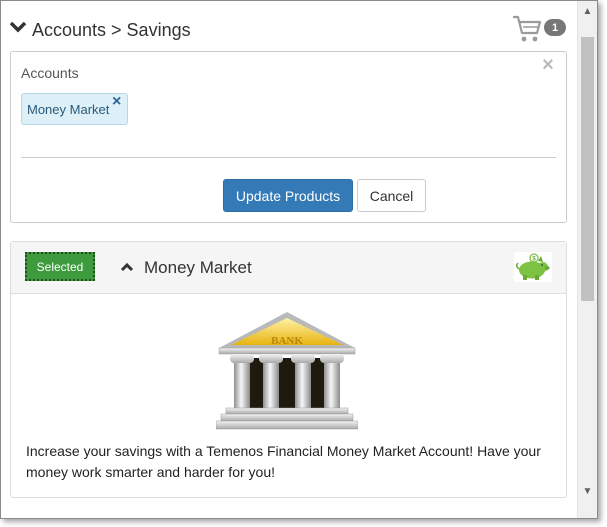  Describe the element at coordinates (60, 266) in the screenshot. I see `selected-badge: Selected` at that location.